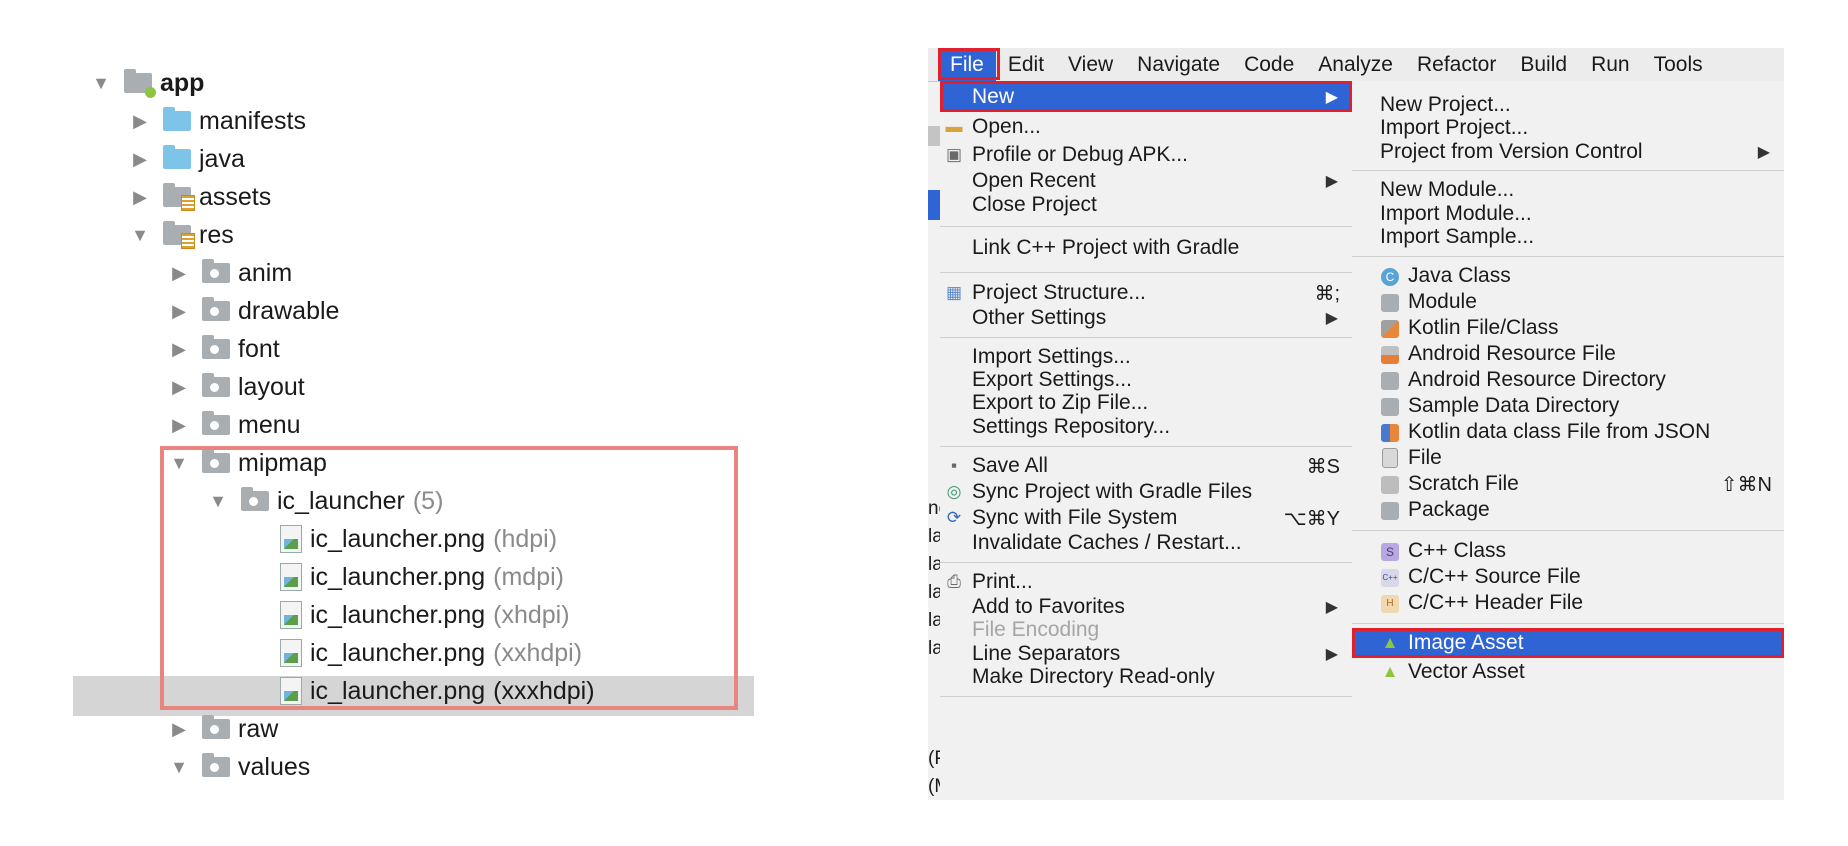  Describe the element at coordinates (1390, 276) in the screenshot. I see `java-class-icon: C` at that location.